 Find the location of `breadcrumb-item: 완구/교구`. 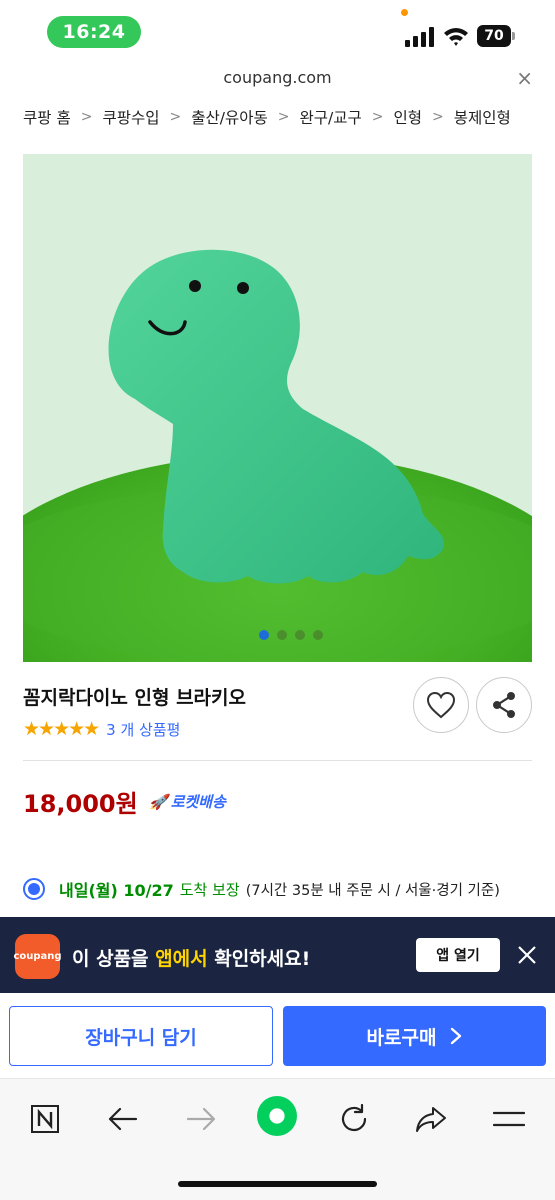

breadcrumb-item: 완구/교구 is located at coordinates (331, 117).